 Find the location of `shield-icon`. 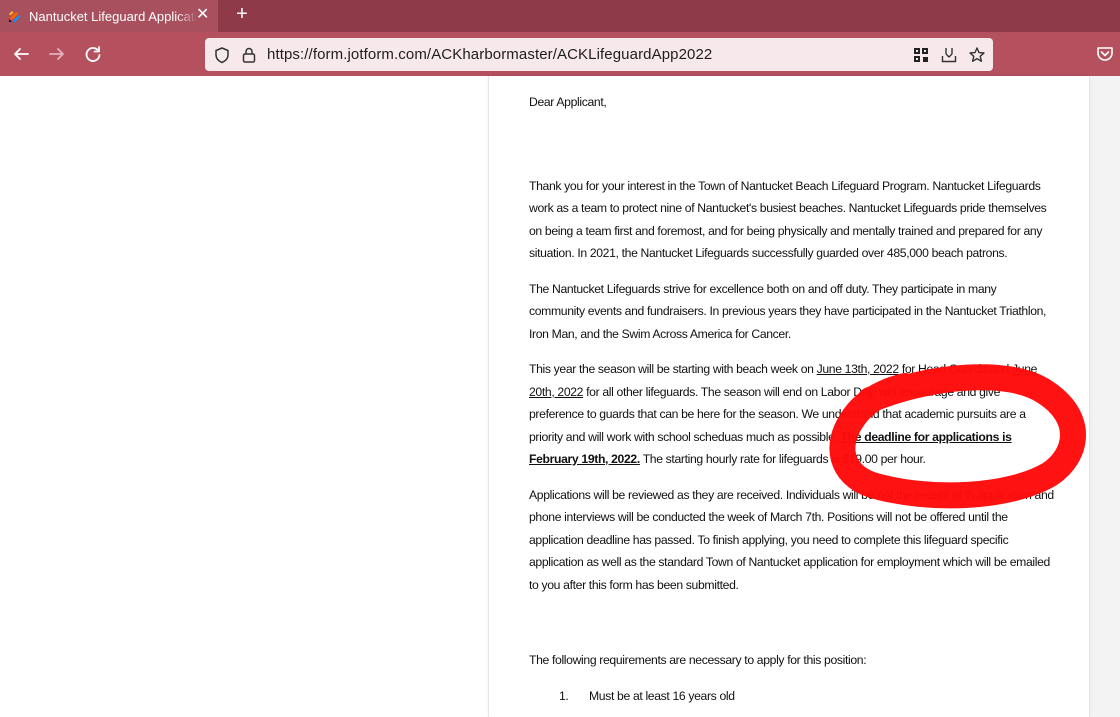

shield-icon is located at coordinates (222, 55).